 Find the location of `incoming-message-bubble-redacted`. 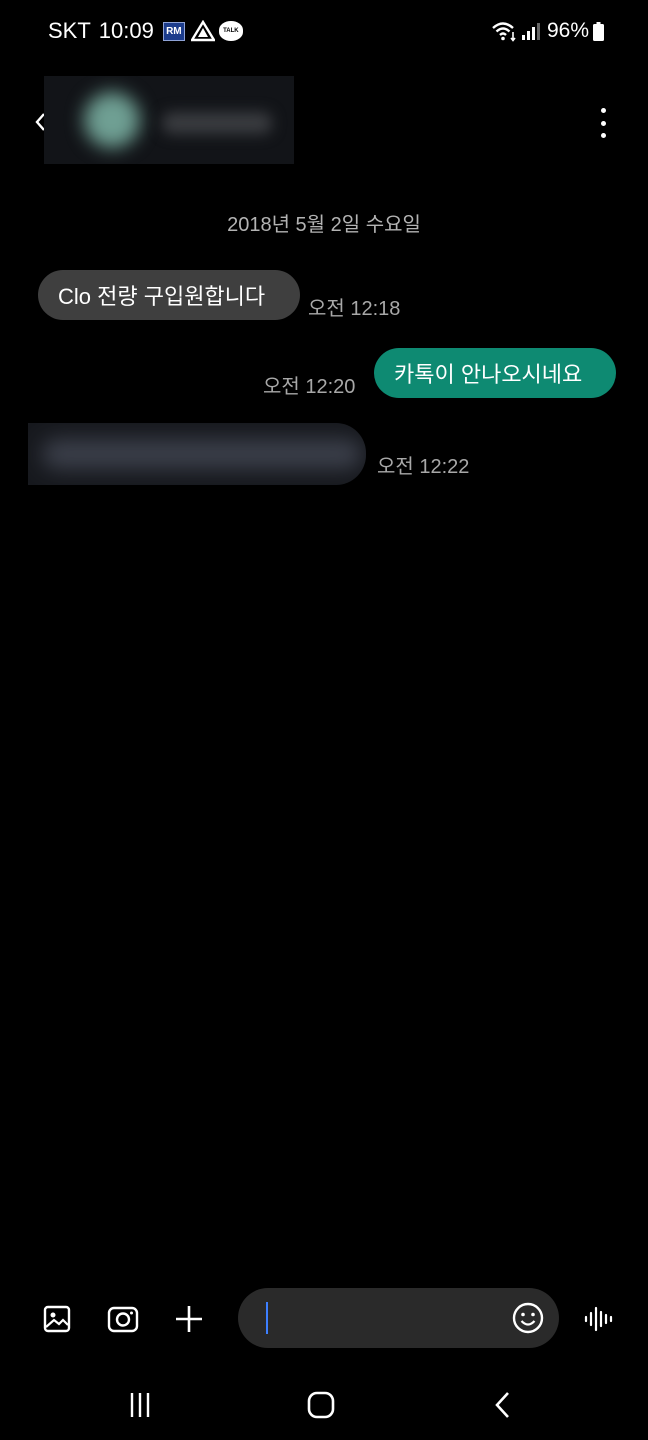

incoming-message-bubble-redacted is located at coordinates (197, 454).